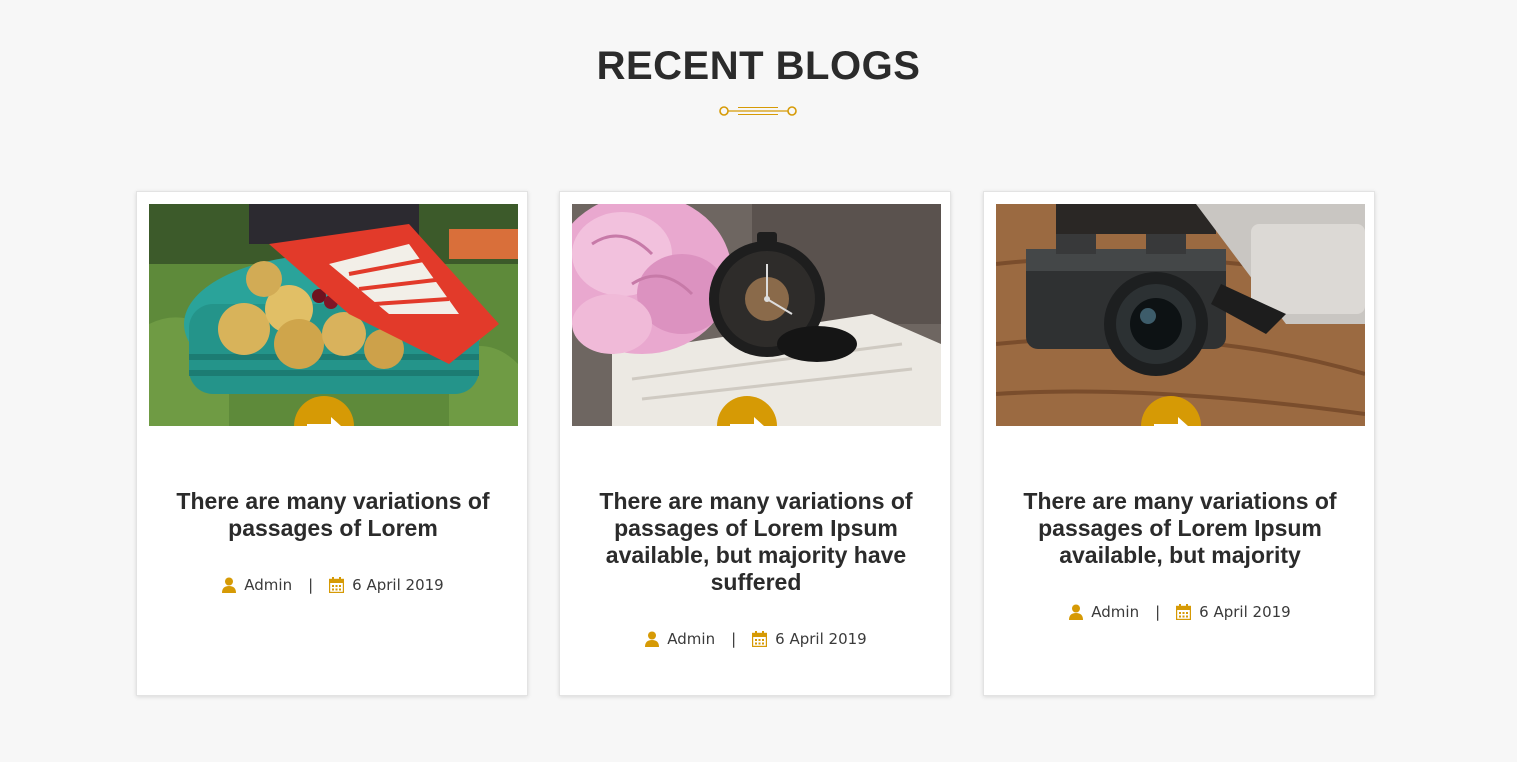 The image size is (1517, 762). Describe the element at coordinates (756, 315) in the screenshot. I see `pocket-watch-flowers-image` at that location.